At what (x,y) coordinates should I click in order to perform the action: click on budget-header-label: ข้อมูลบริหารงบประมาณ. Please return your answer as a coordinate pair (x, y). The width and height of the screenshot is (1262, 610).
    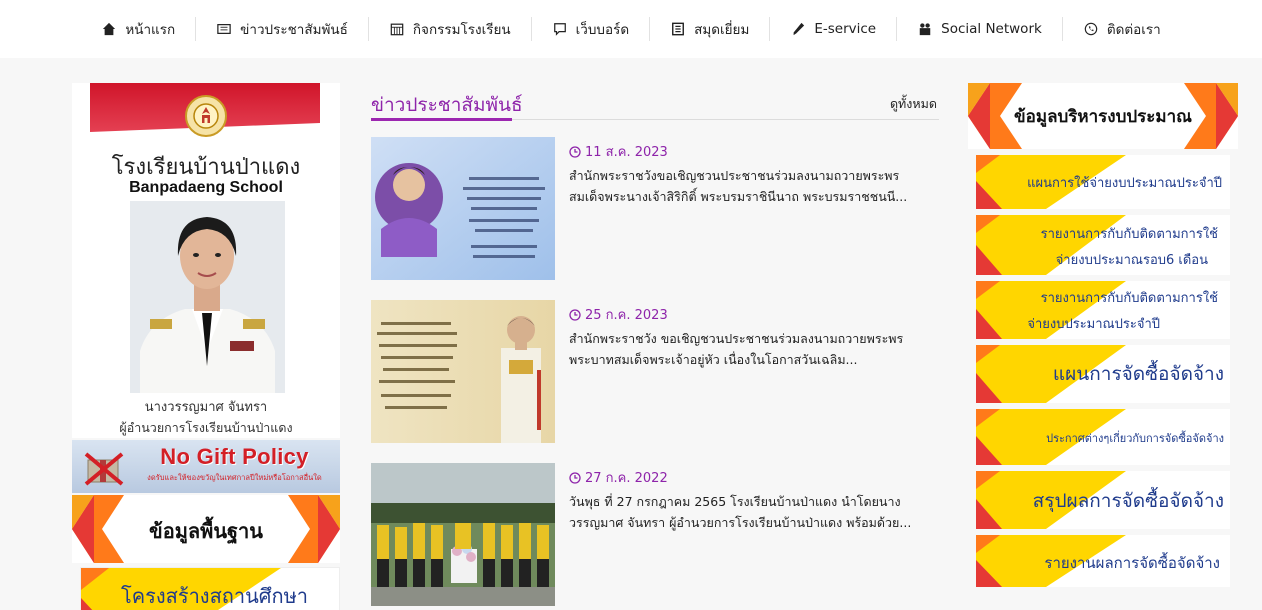
    Looking at the image, I should click on (1103, 117).